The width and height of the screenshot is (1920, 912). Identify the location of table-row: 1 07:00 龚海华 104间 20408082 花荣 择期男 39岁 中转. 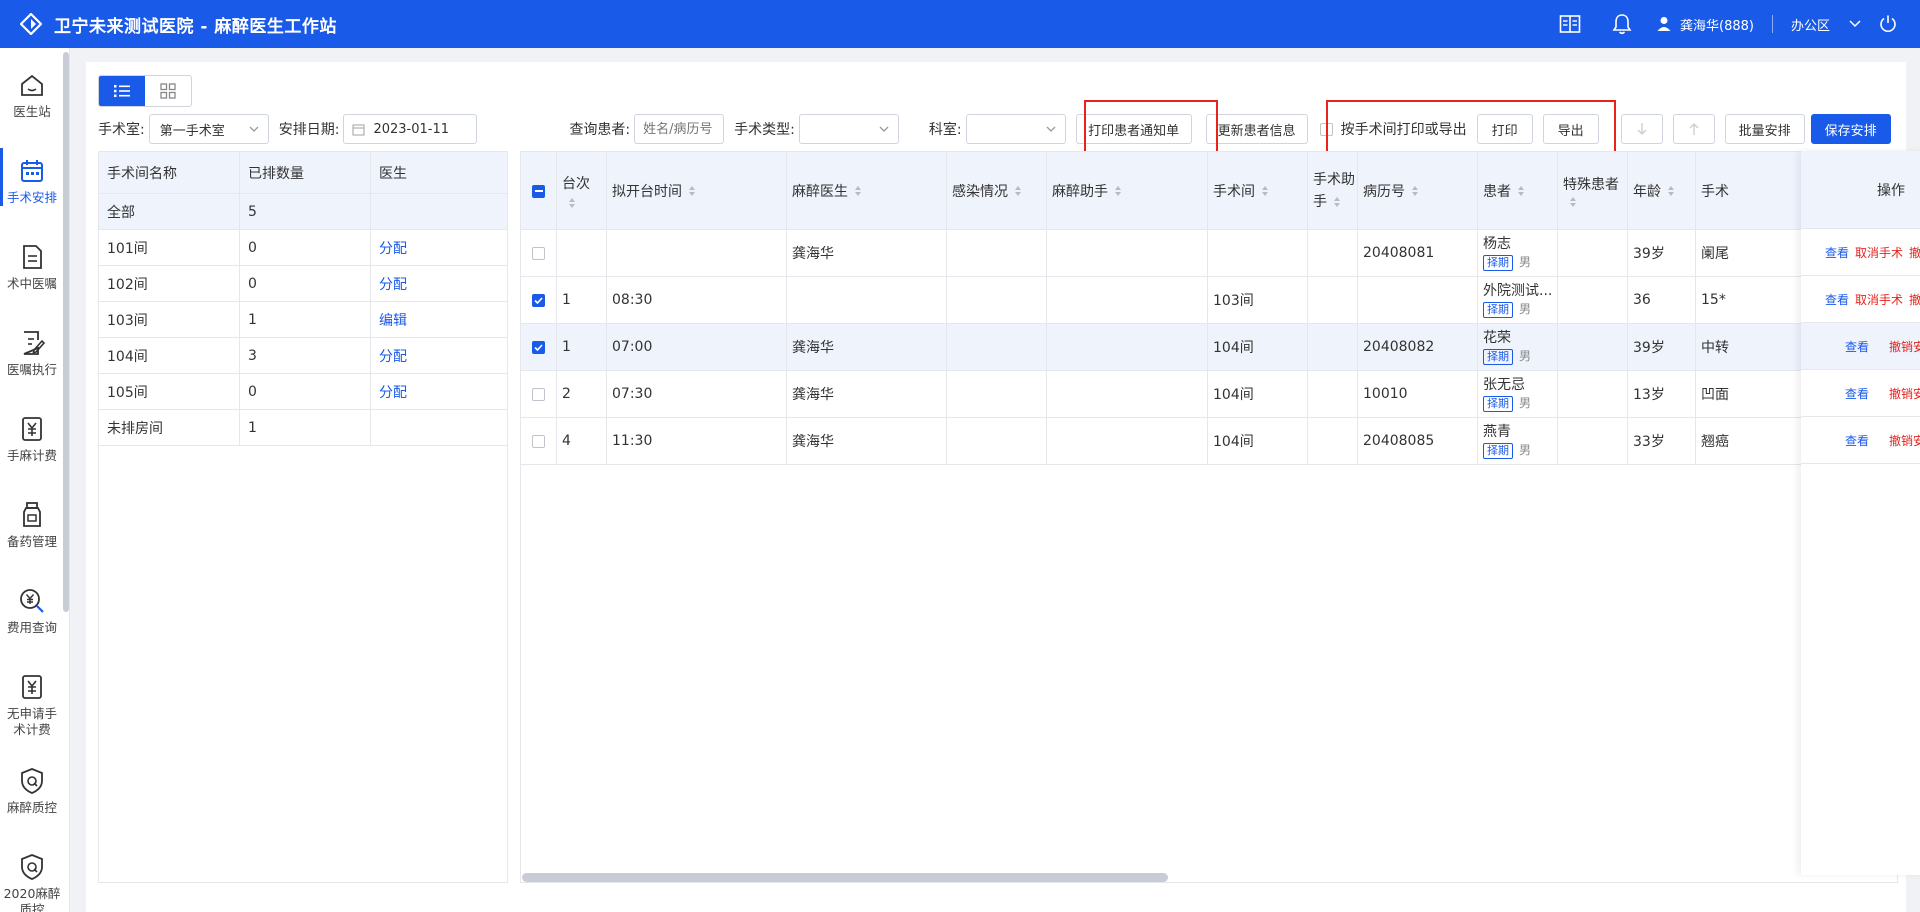
(1209, 347).